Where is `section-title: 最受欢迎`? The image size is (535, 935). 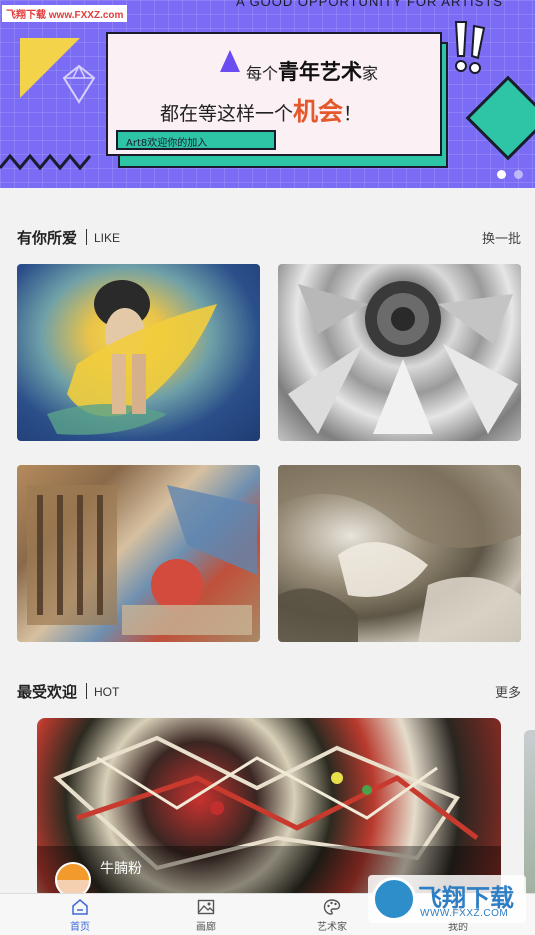
section-title: 最受欢迎 is located at coordinates (47, 692).